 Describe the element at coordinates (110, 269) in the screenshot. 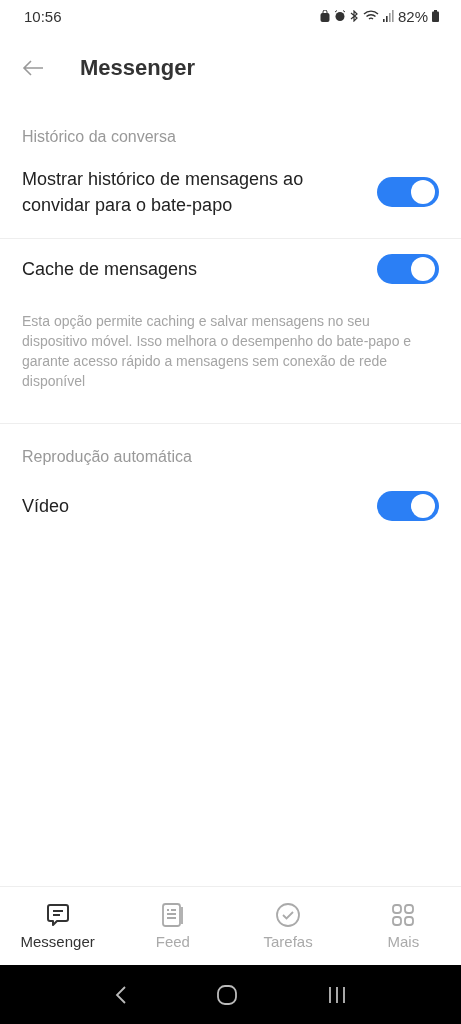

I see `setting-label: Cache de mensagens` at that location.